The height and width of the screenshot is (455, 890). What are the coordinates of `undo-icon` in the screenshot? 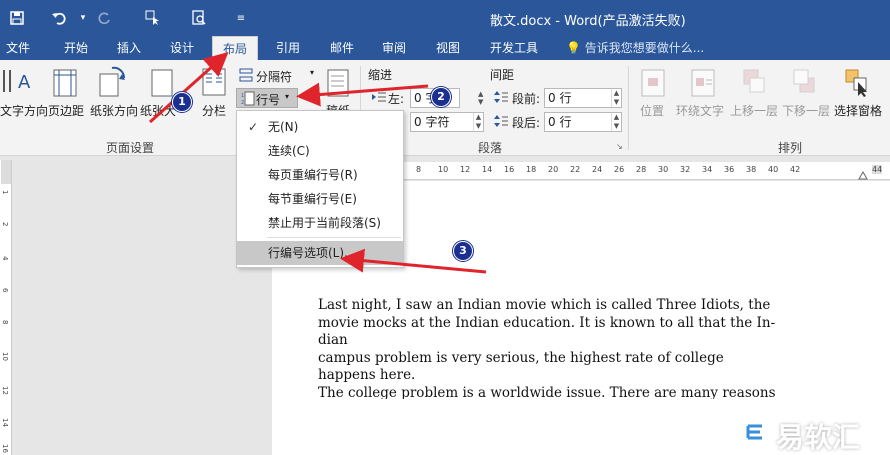 It's located at (59, 18).